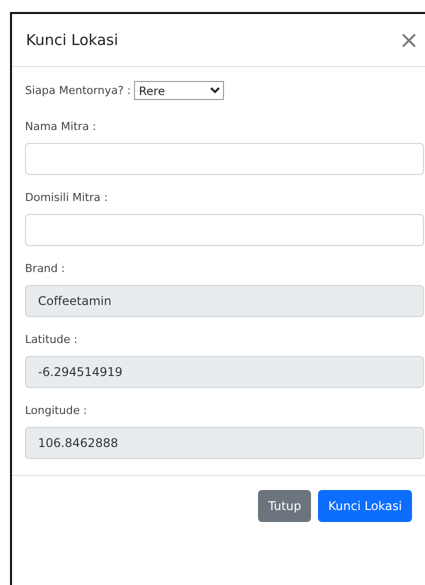 This screenshot has height=585, width=425. I want to click on field-label: Siapa Mentornya? :, so click(78, 90).